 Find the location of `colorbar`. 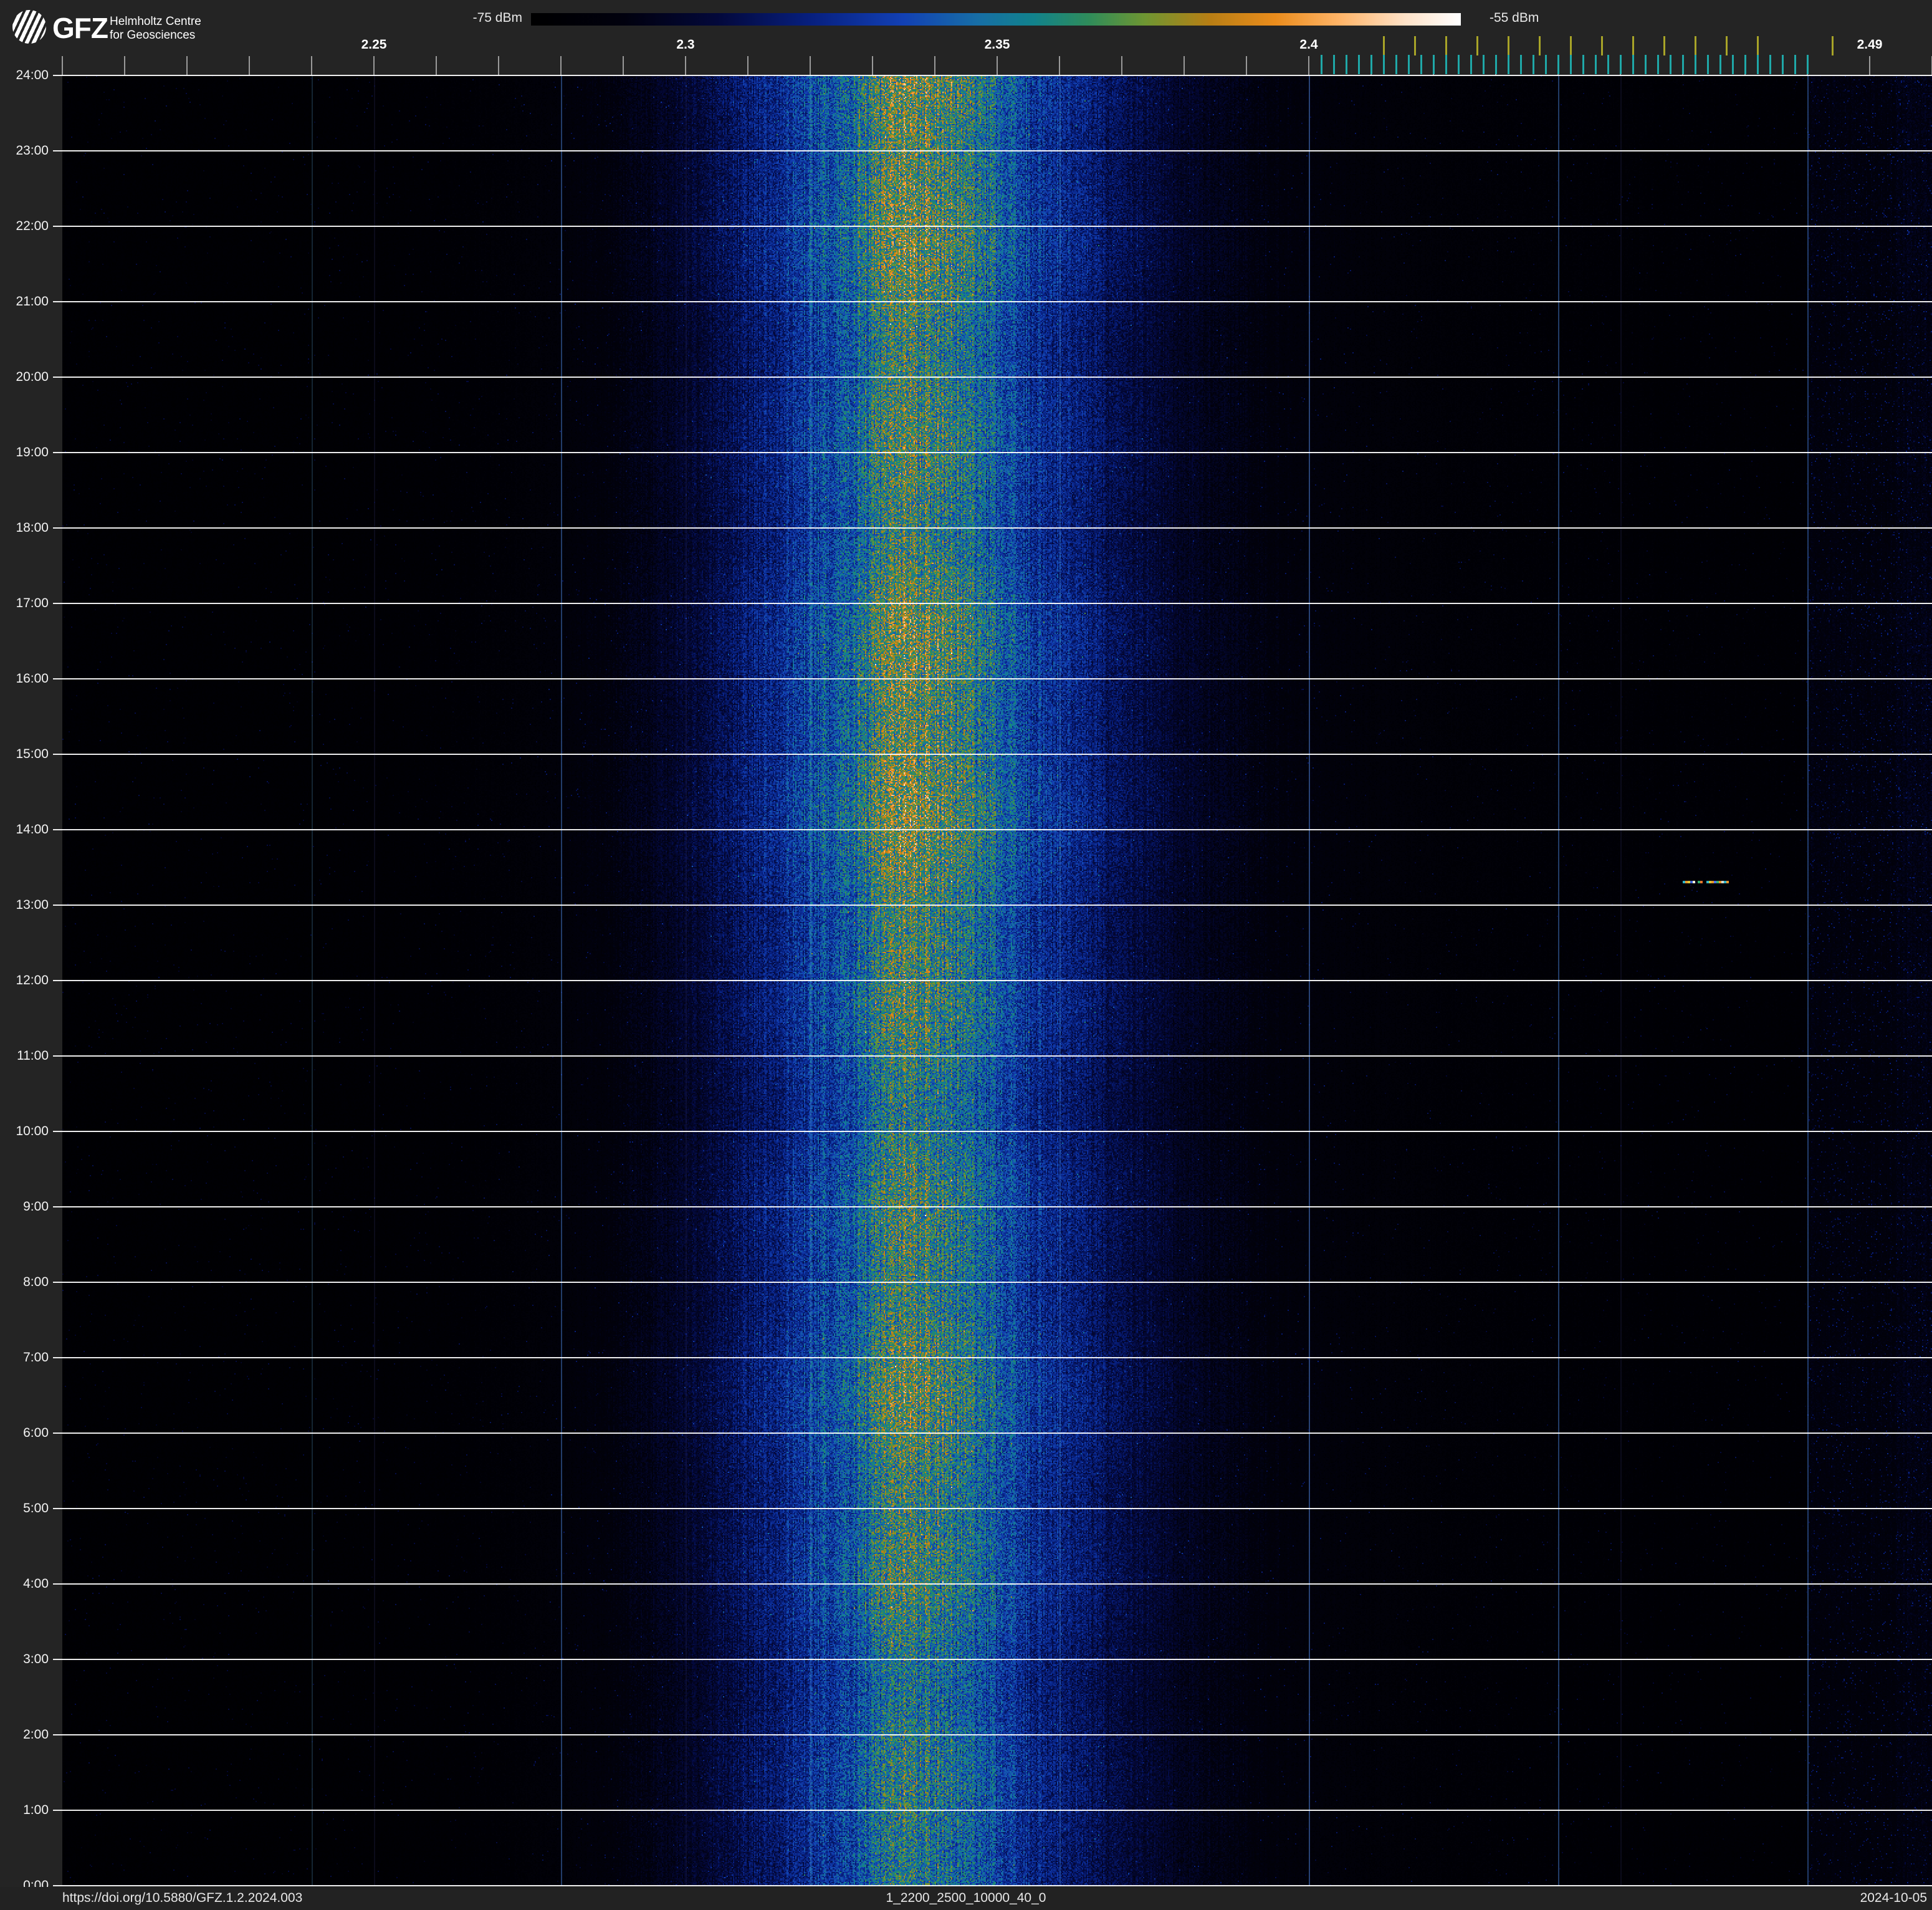

colorbar is located at coordinates (996, 19).